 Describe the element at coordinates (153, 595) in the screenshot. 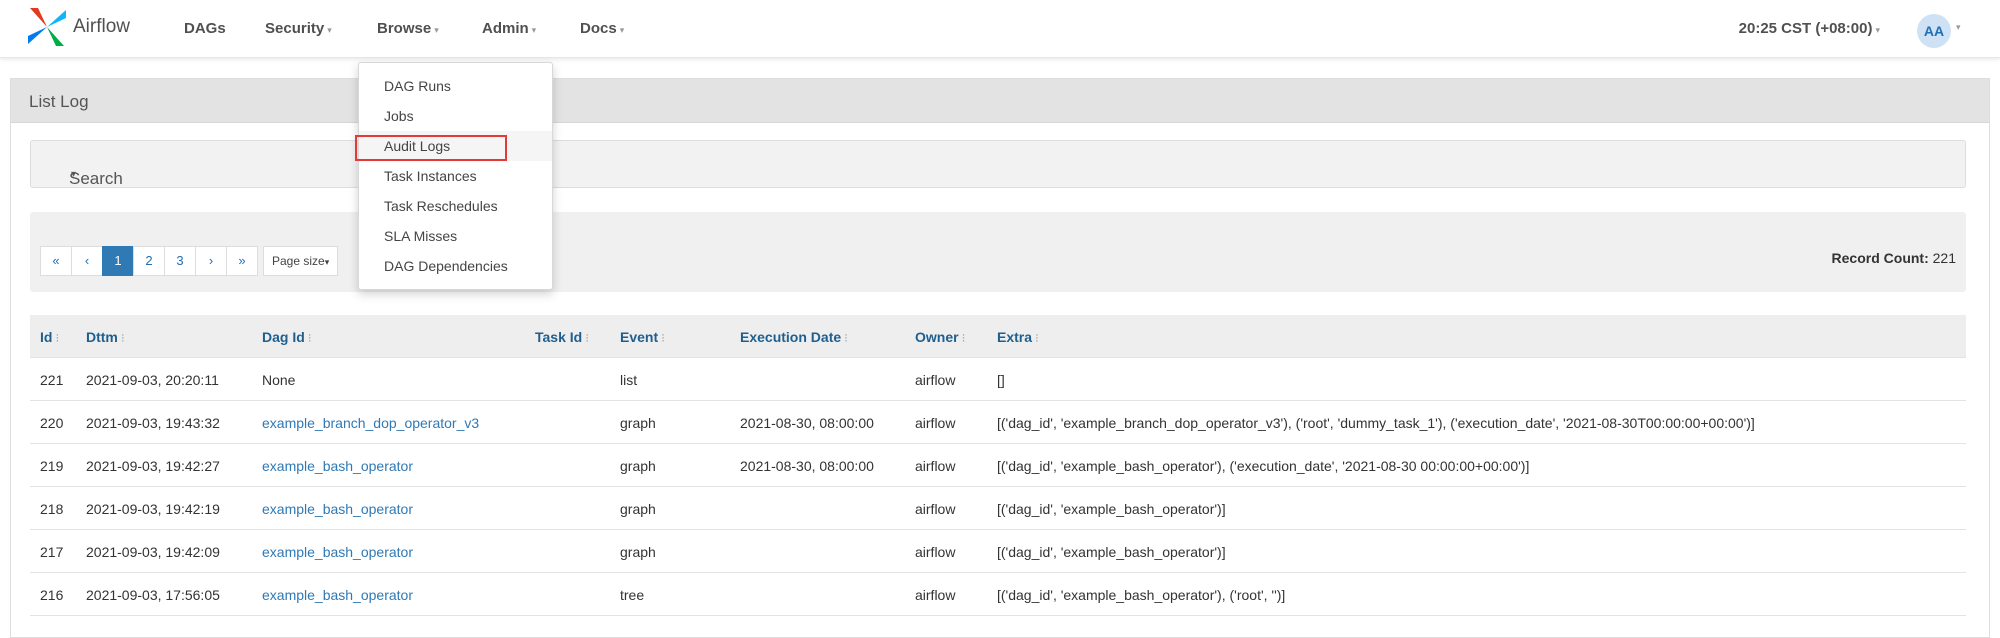

I see `cell-dttm: 2021-09-03, 17:56:05` at that location.